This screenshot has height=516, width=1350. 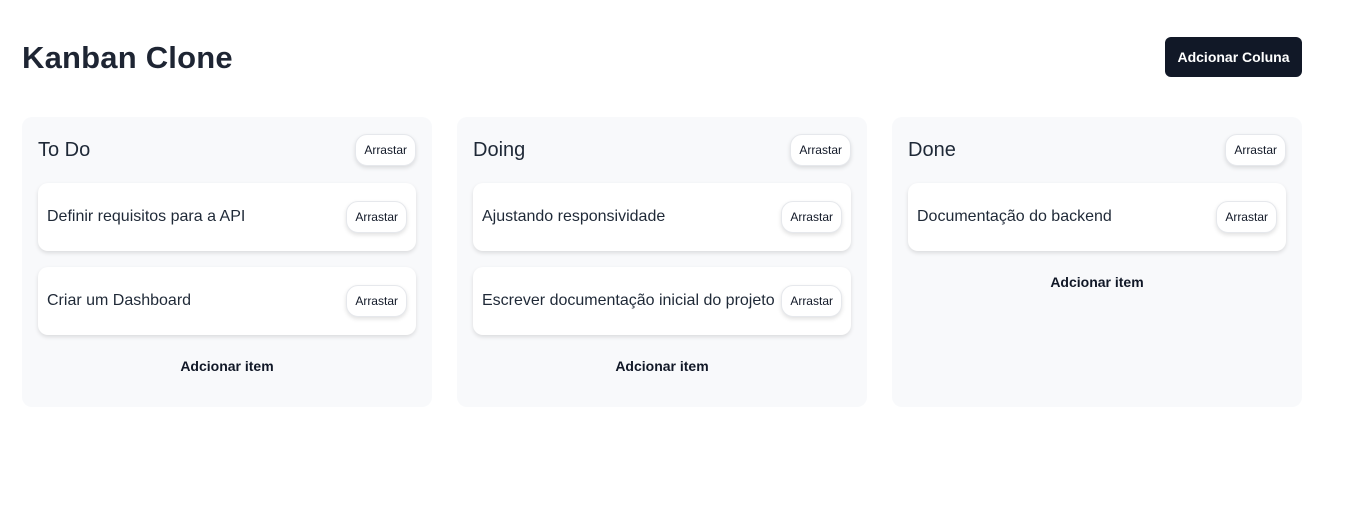 What do you see at coordinates (64, 149) in the screenshot?
I see `column-title: To Do` at bounding box center [64, 149].